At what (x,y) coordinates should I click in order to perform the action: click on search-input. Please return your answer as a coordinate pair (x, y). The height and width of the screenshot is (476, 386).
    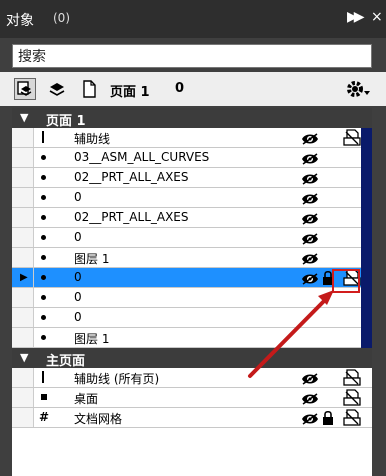
    Looking at the image, I should click on (192, 56).